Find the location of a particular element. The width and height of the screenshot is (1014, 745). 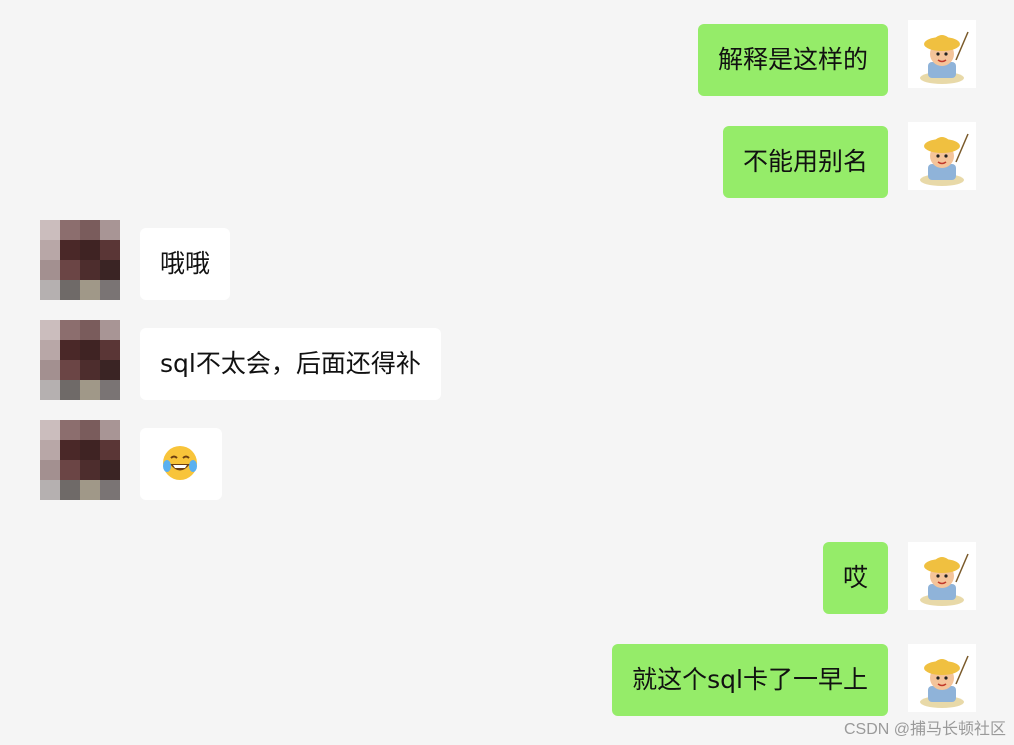

message-row: 不能用别名 is located at coordinates (507, 162).